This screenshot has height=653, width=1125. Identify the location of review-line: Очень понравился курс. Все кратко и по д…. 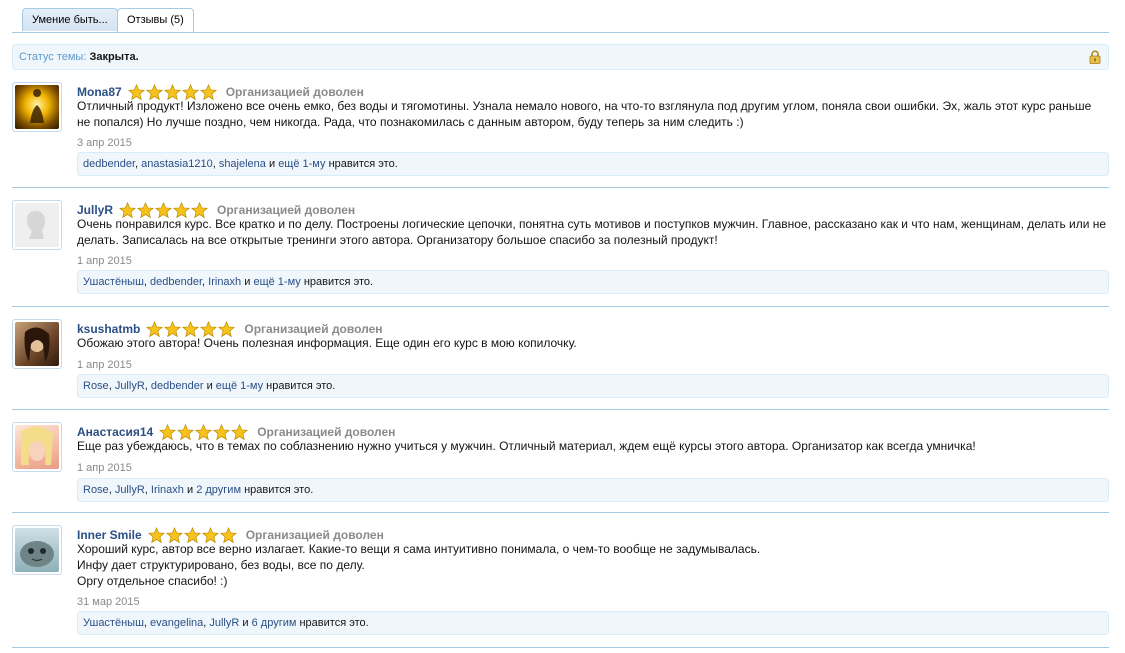
(592, 232).